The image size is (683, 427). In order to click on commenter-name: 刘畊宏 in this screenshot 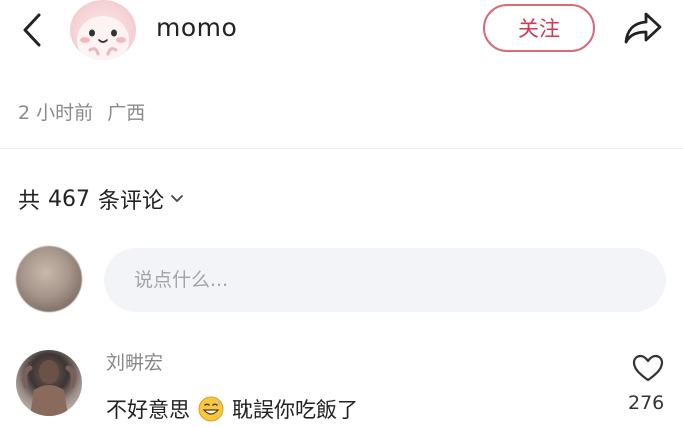, I will do `click(134, 361)`.